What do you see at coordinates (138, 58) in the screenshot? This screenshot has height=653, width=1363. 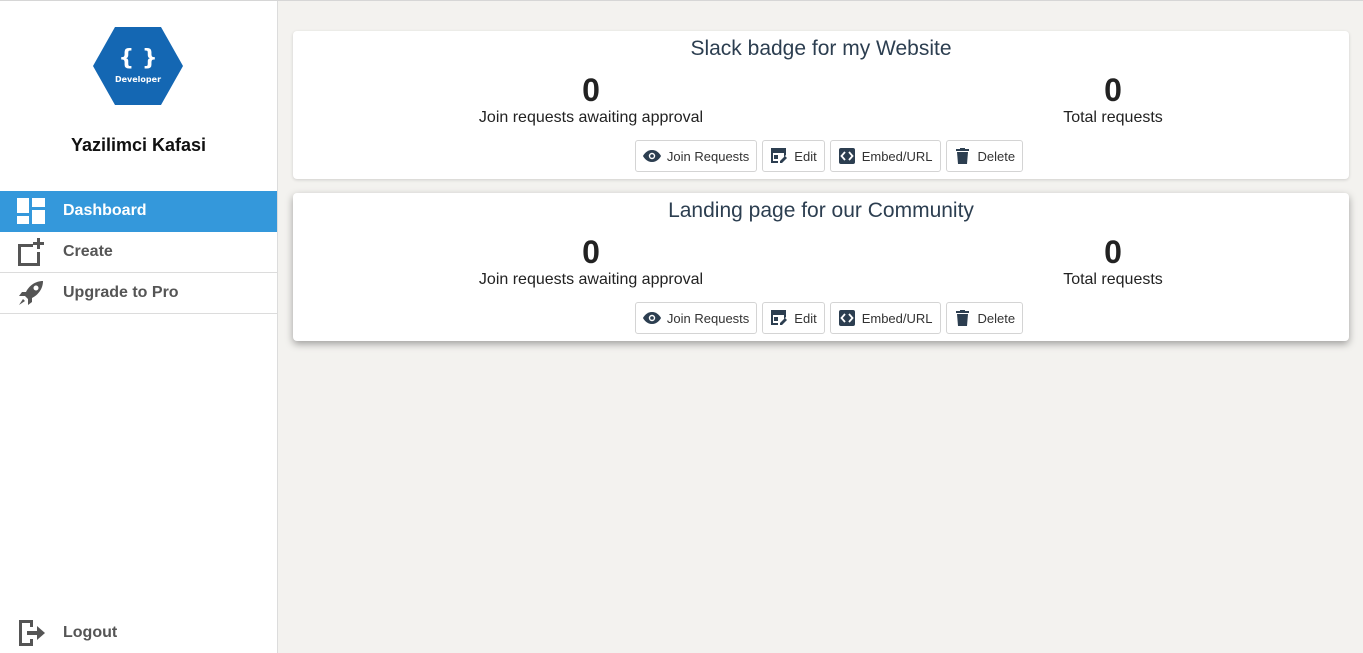 I see `logo-glyph: { }` at bounding box center [138, 58].